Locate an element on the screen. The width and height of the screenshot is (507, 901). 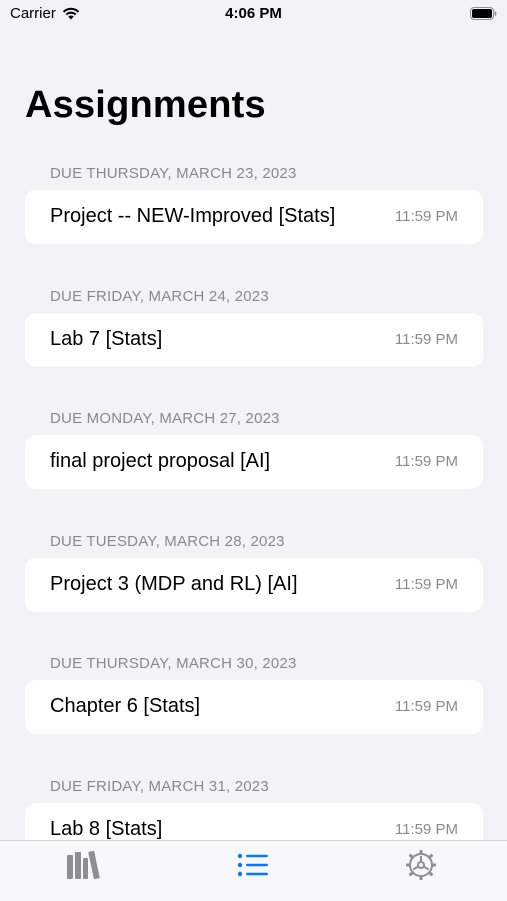
assignment-title: Project 3 (MDP and RL) [AI] is located at coordinates (174, 583).